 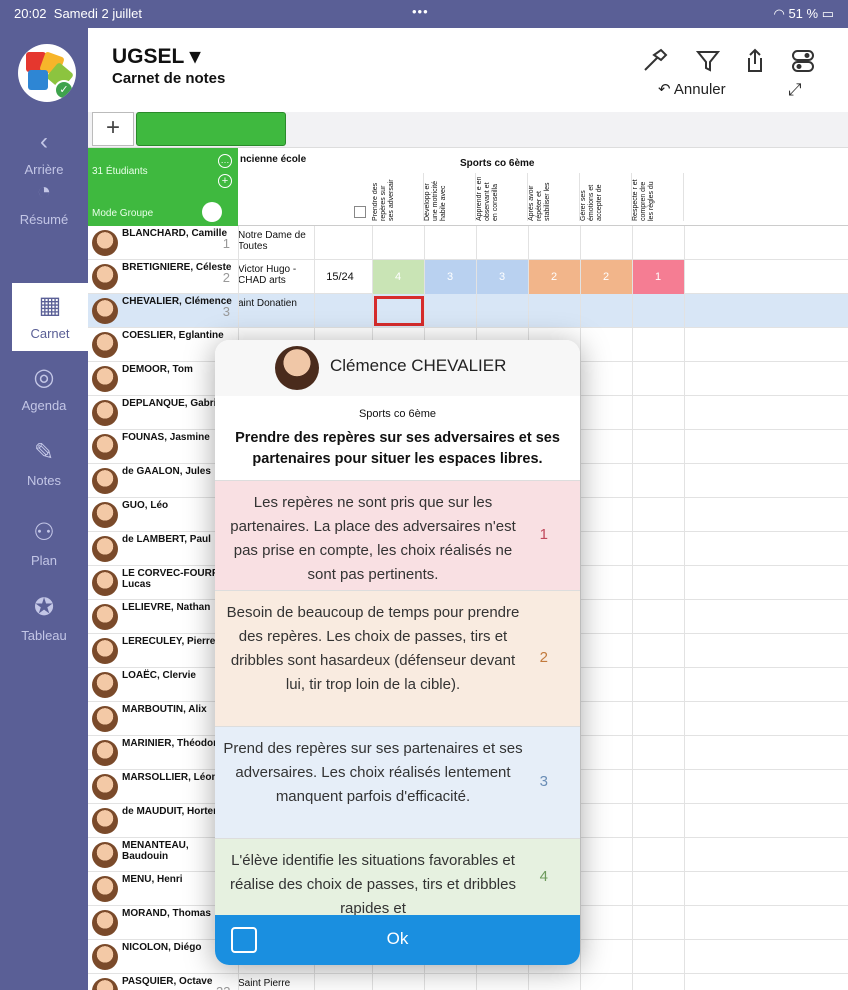 I want to click on student-photo, so click(x=297, y=368).